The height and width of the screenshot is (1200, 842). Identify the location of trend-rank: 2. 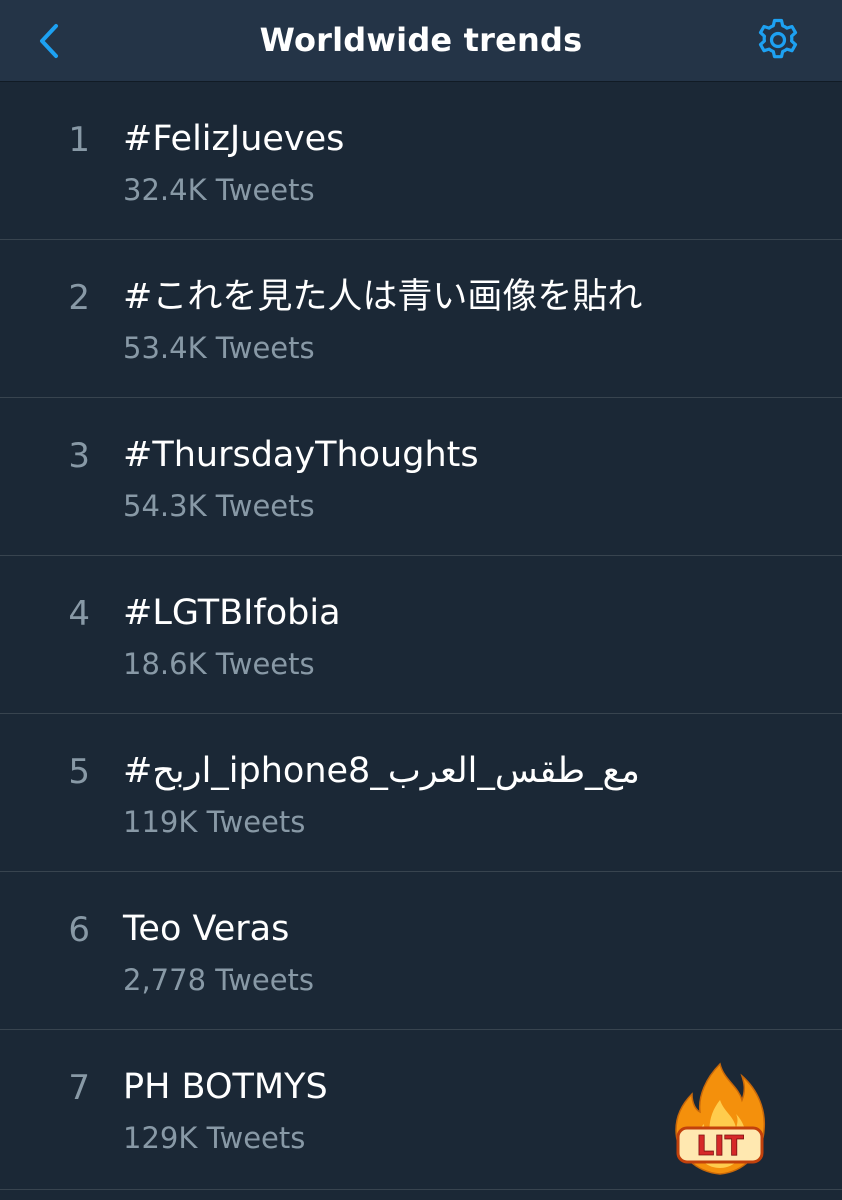
(79, 298).